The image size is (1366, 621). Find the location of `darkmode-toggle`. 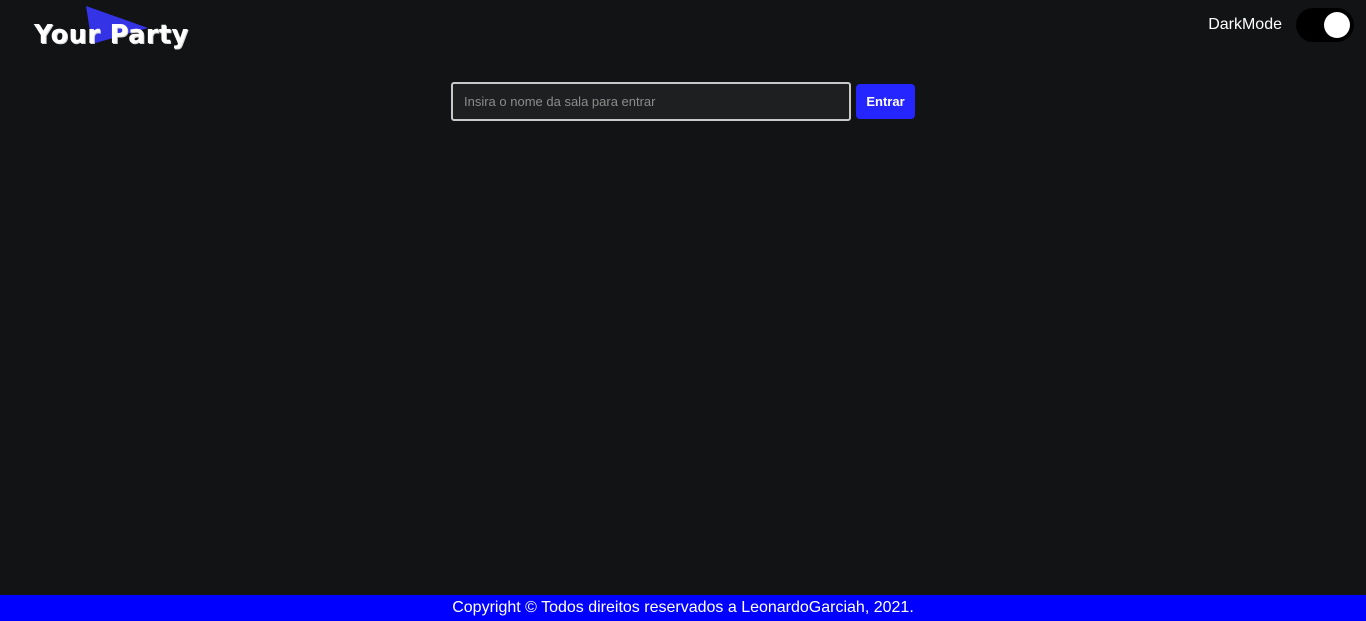

darkmode-toggle is located at coordinates (1325, 25).